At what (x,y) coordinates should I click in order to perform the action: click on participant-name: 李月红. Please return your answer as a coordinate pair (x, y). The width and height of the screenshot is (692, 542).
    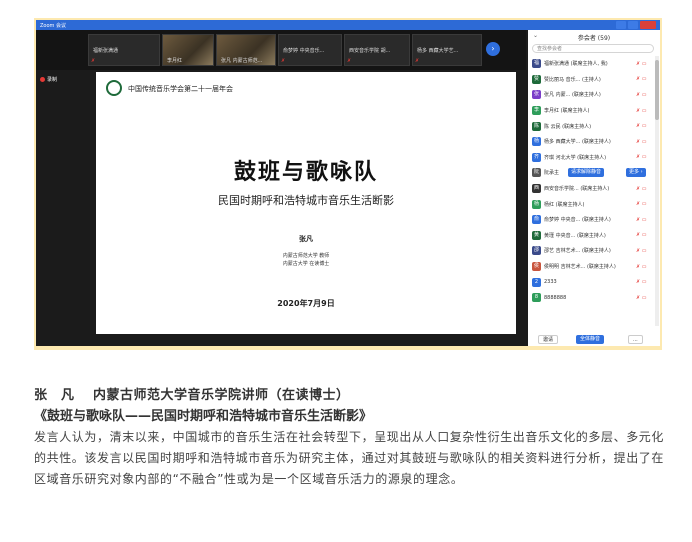
    Looking at the image, I should click on (175, 61).